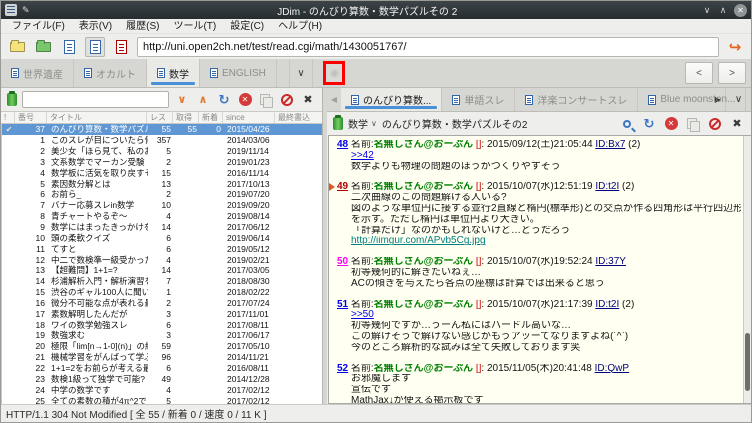 Image resolution: width=752 pixels, height=423 pixels. What do you see at coordinates (194, 26) in the screenshot?
I see `menu-item-3: ツール(T)` at bounding box center [194, 26].